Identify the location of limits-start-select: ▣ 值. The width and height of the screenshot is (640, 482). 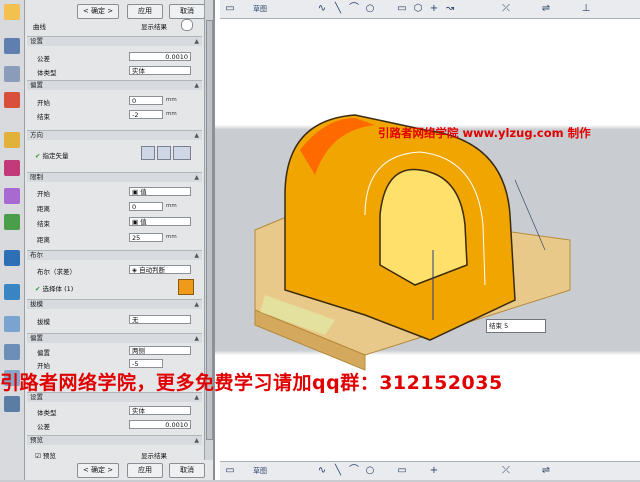
(160, 191).